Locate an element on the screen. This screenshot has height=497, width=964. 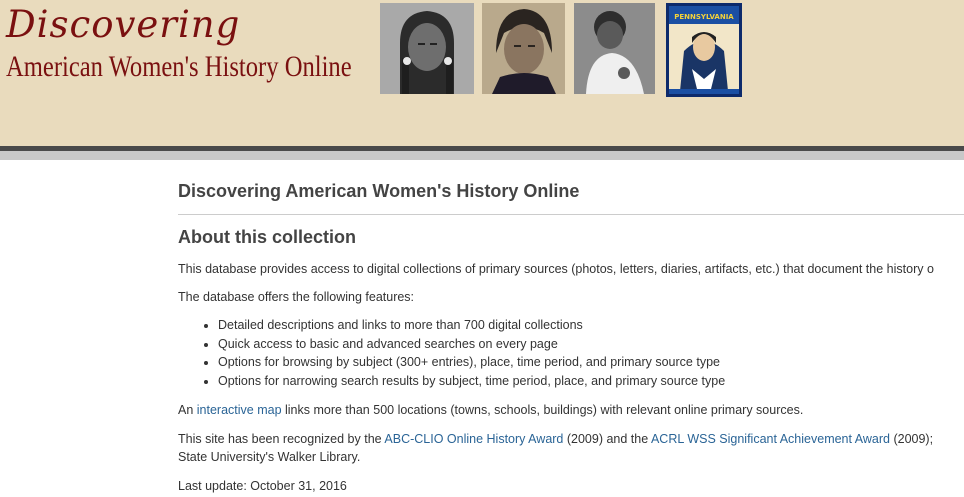
award-mid: (2009) and the is located at coordinates (607, 439).